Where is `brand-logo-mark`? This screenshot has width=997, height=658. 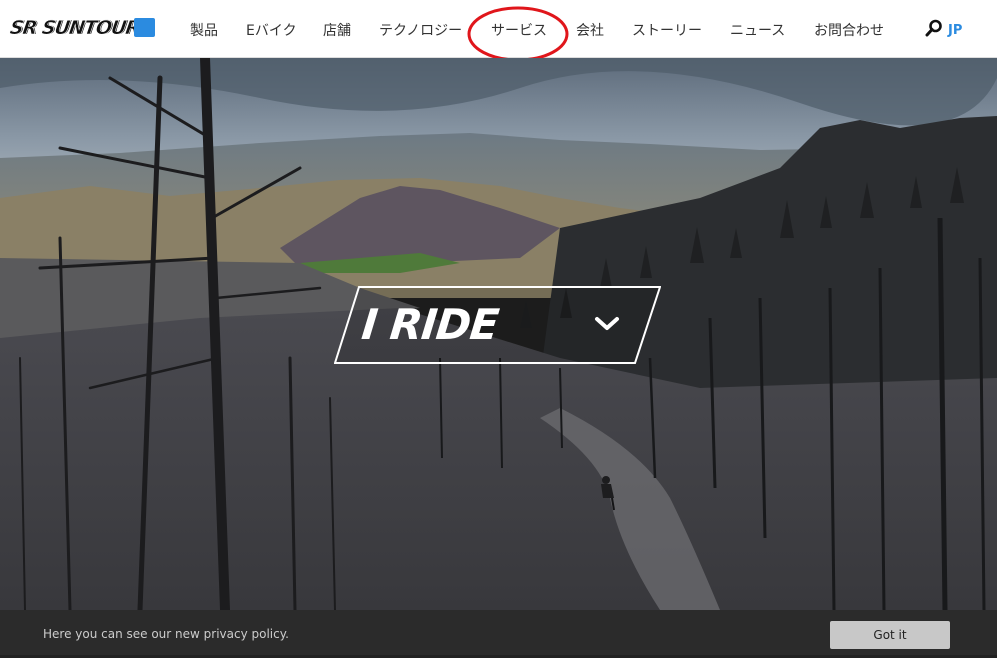 brand-logo-mark is located at coordinates (144, 27).